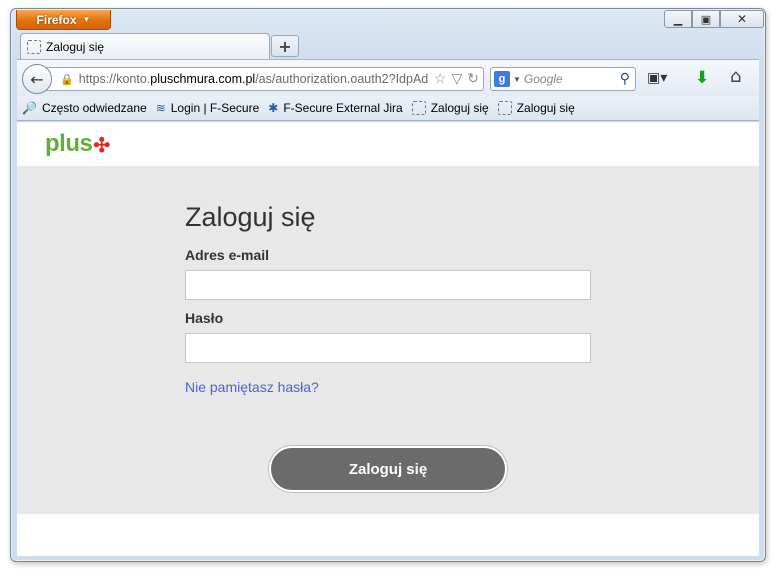  Describe the element at coordinates (657, 78) in the screenshot. I see `bookmarks-menu-icon: ▣▾` at that location.